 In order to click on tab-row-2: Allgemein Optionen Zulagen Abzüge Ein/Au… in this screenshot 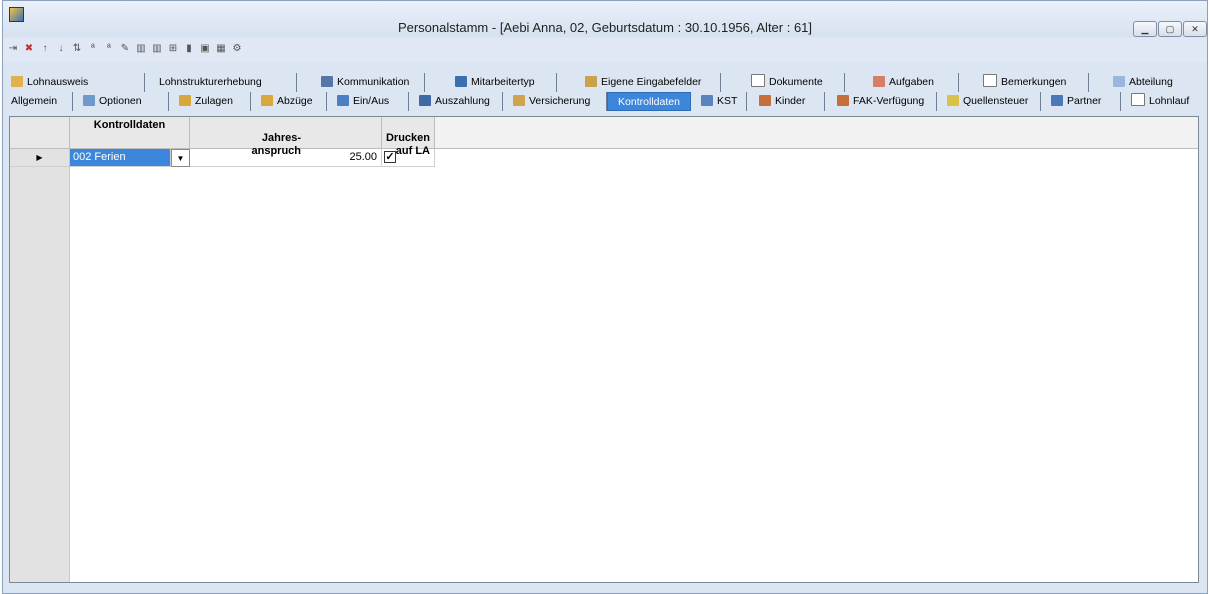, I will do `click(603, 102)`.